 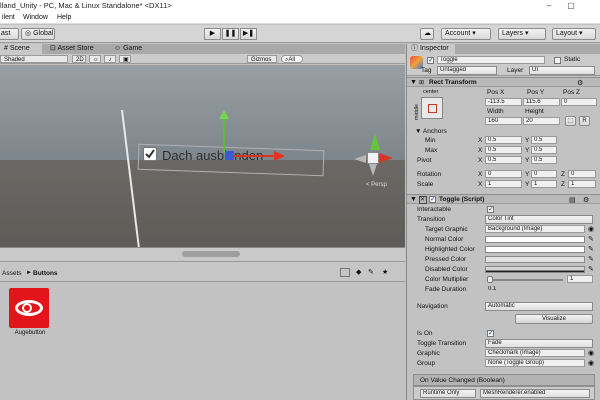 I want to click on graphic-field: Checkmark (Image), so click(x=535, y=353).